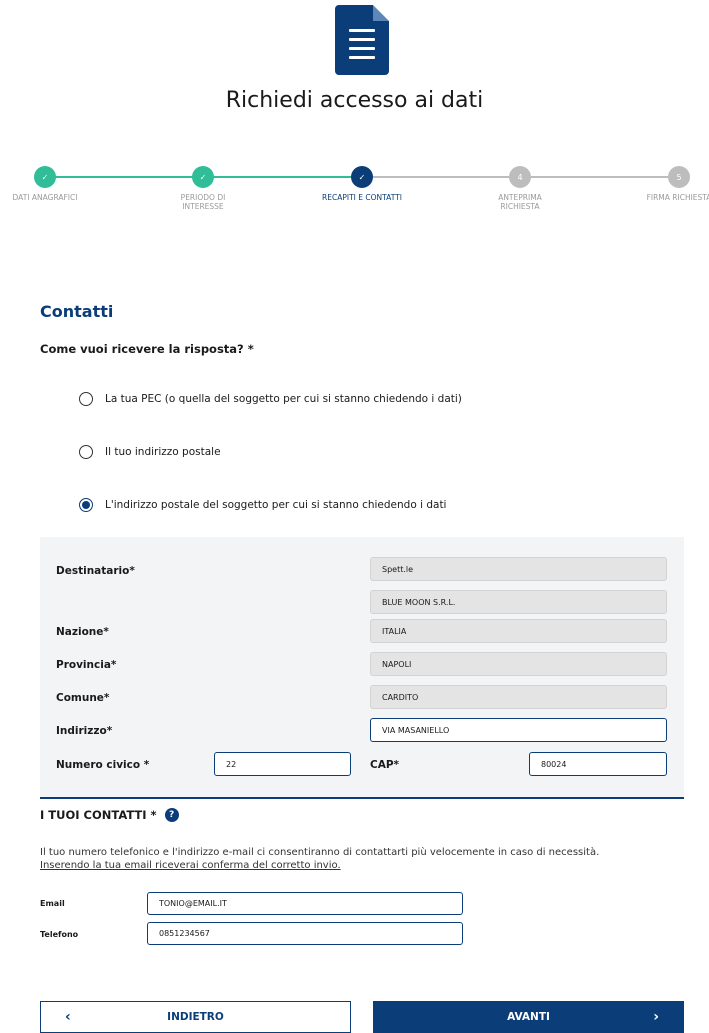 The height and width of the screenshot is (1033, 709). Describe the element at coordinates (362, 197) in the screenshot. I see `step-label: RECAPITI E CONTATTI` at that location.